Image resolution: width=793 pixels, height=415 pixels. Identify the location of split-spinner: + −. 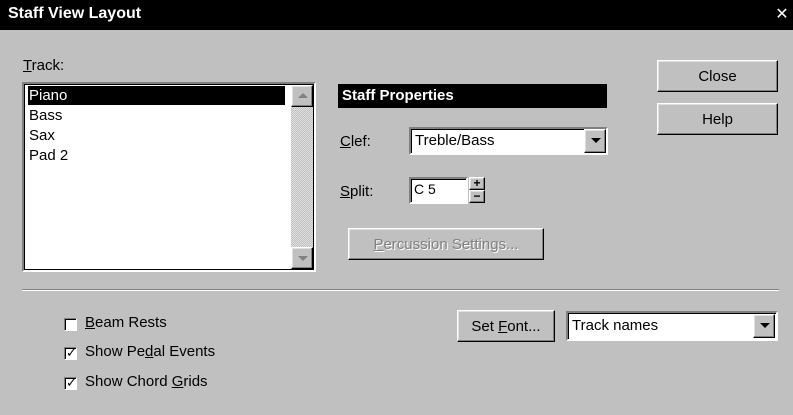
(477, 190).